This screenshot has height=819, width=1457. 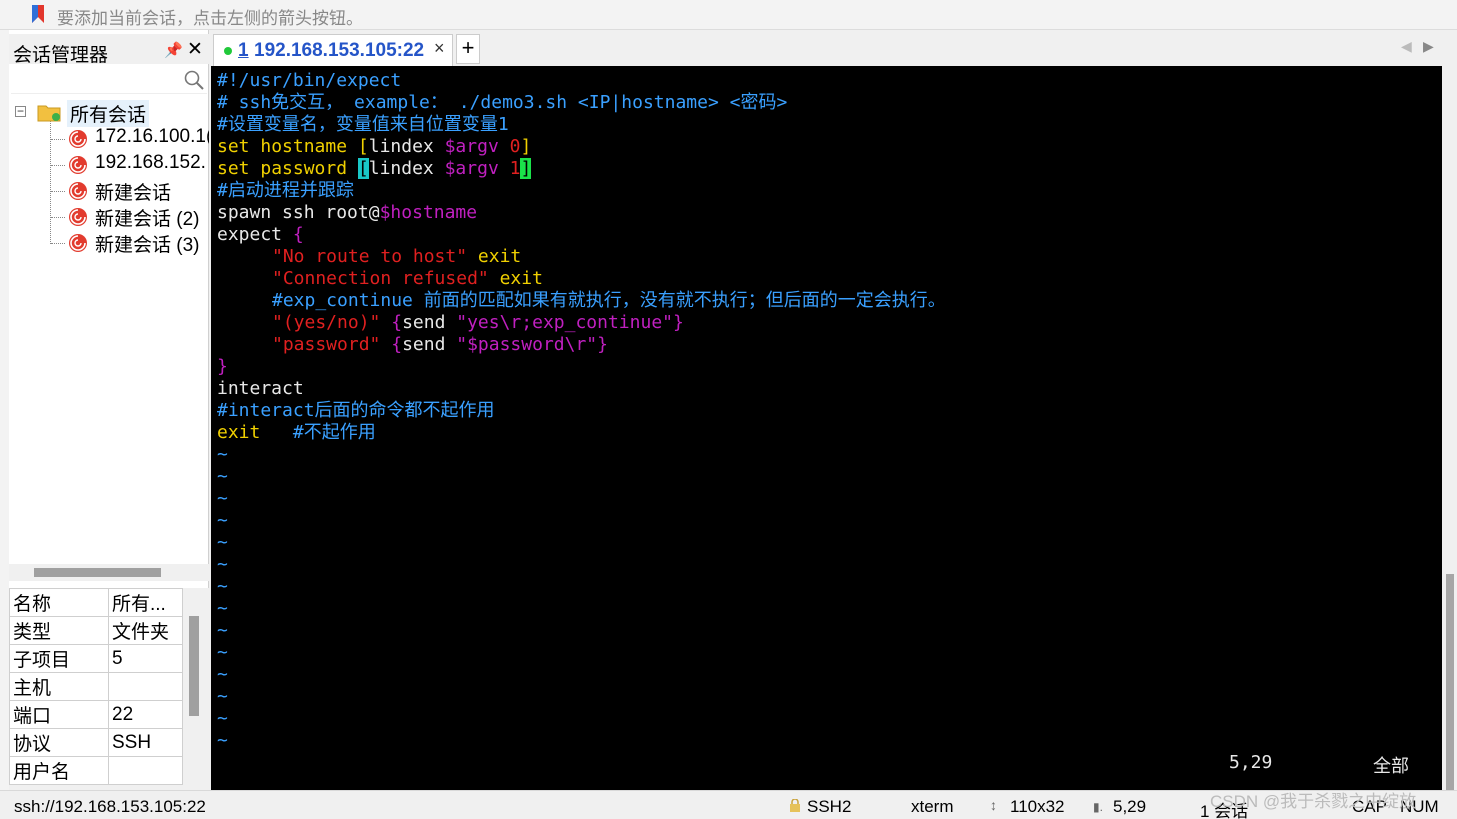 I want to click on table-row: 用户名, so click(x=96, y=770).